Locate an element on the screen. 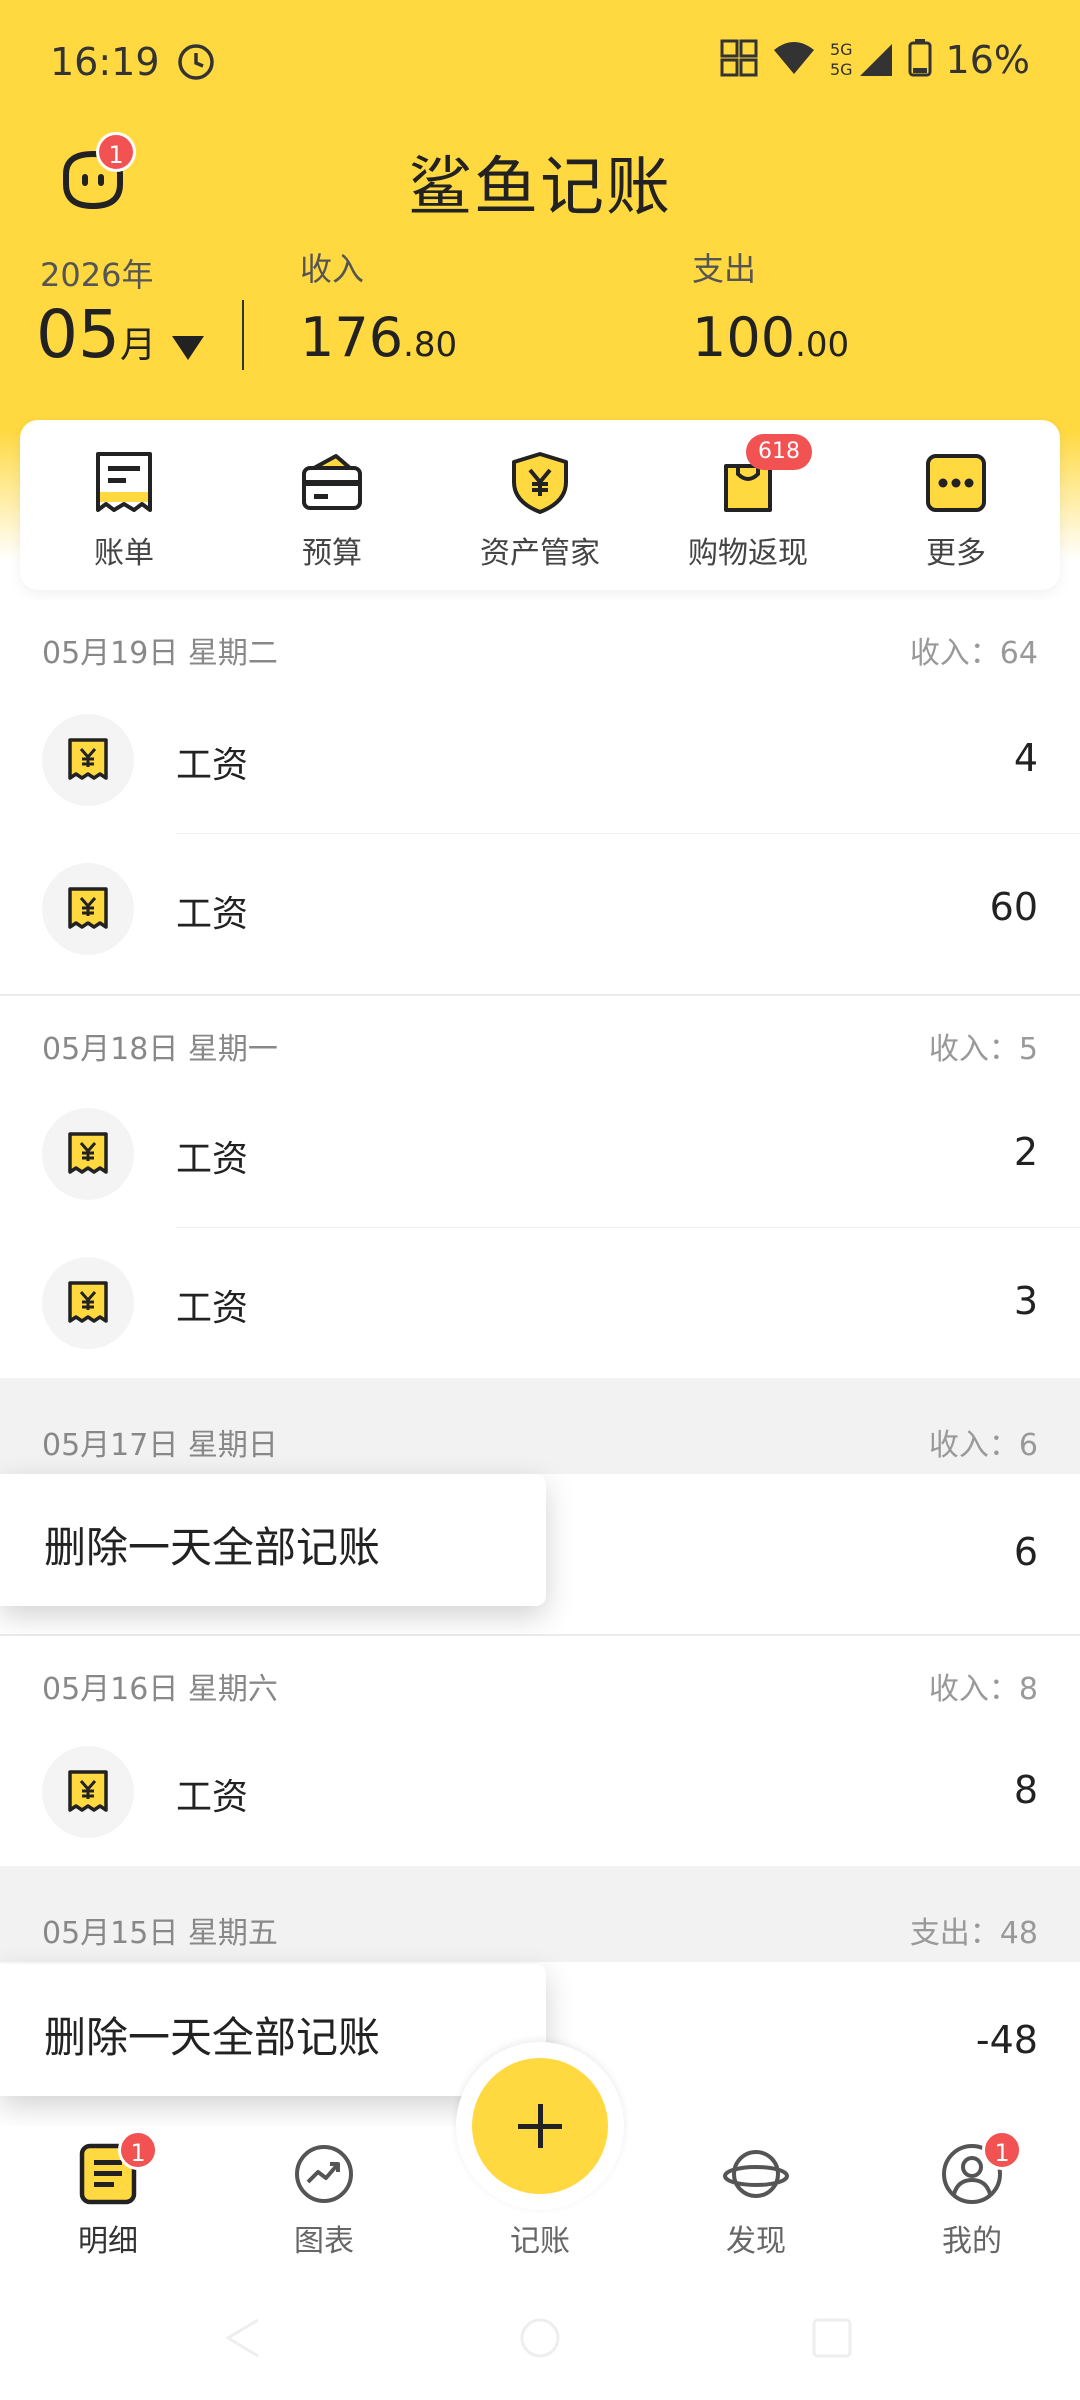 The width and height of the screenshot is (1080, 2400). month-picker: 05月 is located at coordinates (96, 334).